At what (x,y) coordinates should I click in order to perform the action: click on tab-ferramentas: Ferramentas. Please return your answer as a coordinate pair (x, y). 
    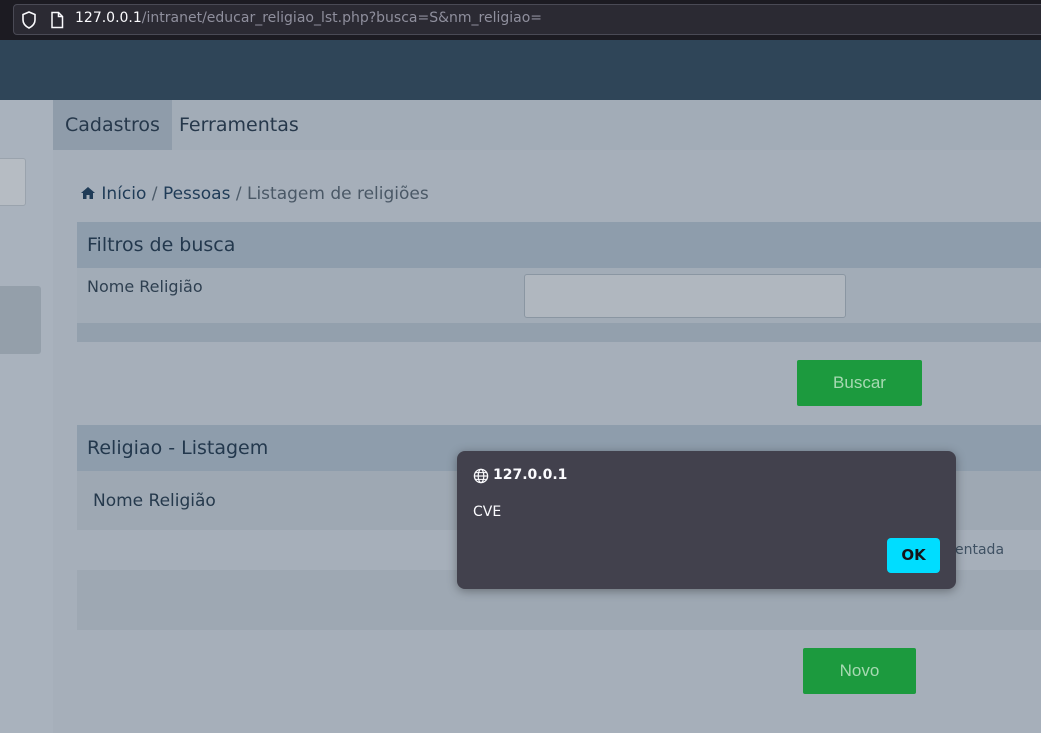
    Looking at the image, I should click on (239, 125).